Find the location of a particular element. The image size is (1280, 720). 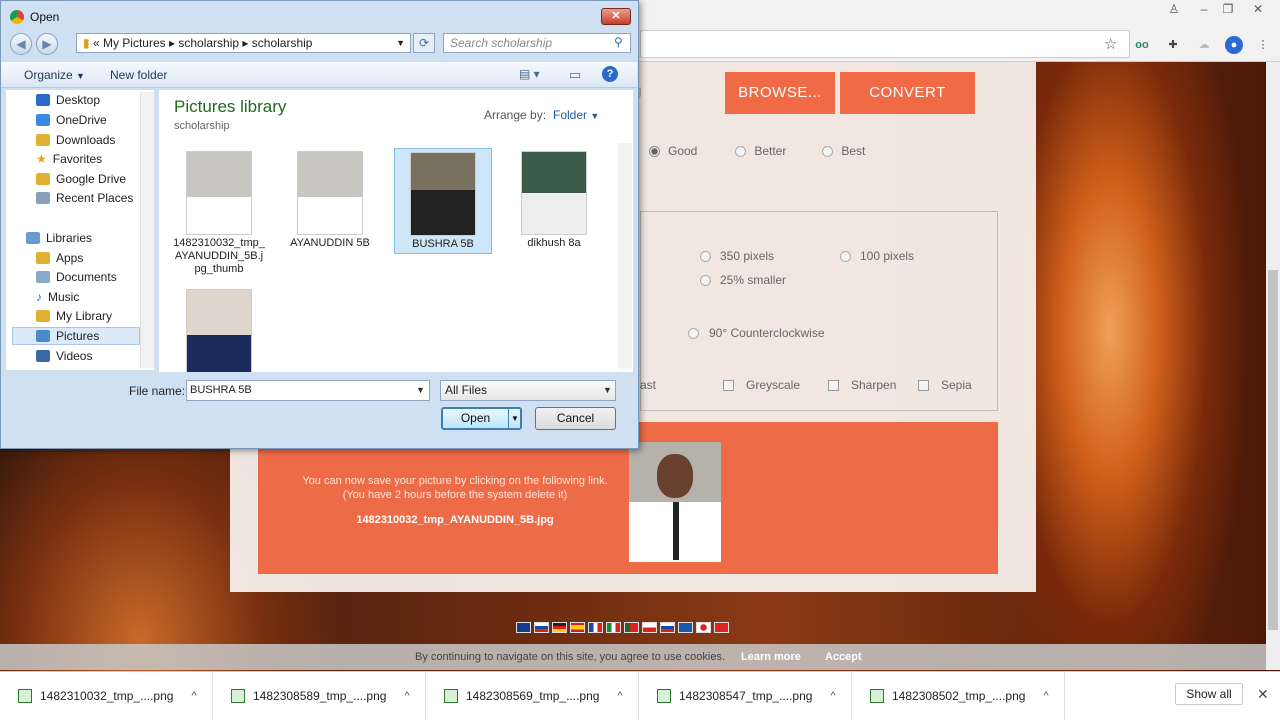

flag-ru-icon is located at coordinates (667, 627).